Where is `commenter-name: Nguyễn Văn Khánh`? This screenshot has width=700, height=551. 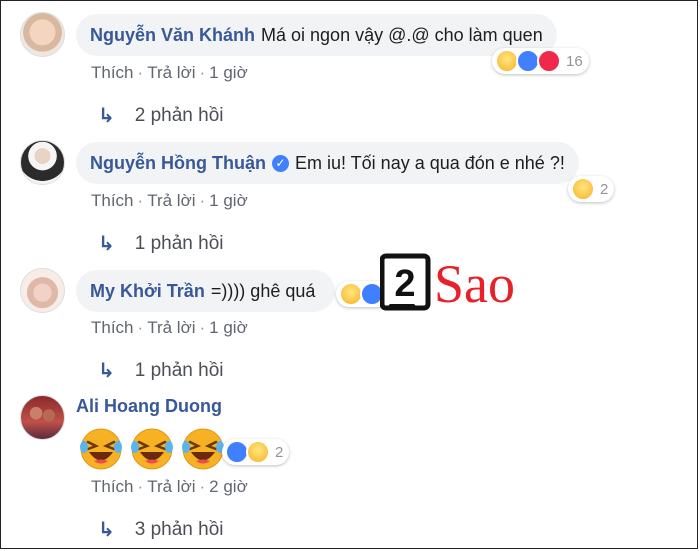
commenter-name: Nguyễn Văn Khánh is located at coordinates (172, 35).